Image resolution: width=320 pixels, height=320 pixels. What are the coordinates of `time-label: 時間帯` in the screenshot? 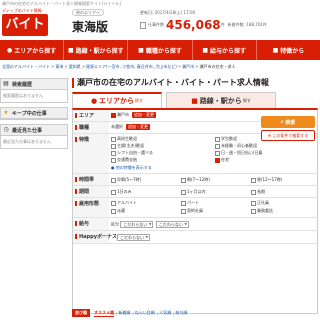 It's located at (91, 179).